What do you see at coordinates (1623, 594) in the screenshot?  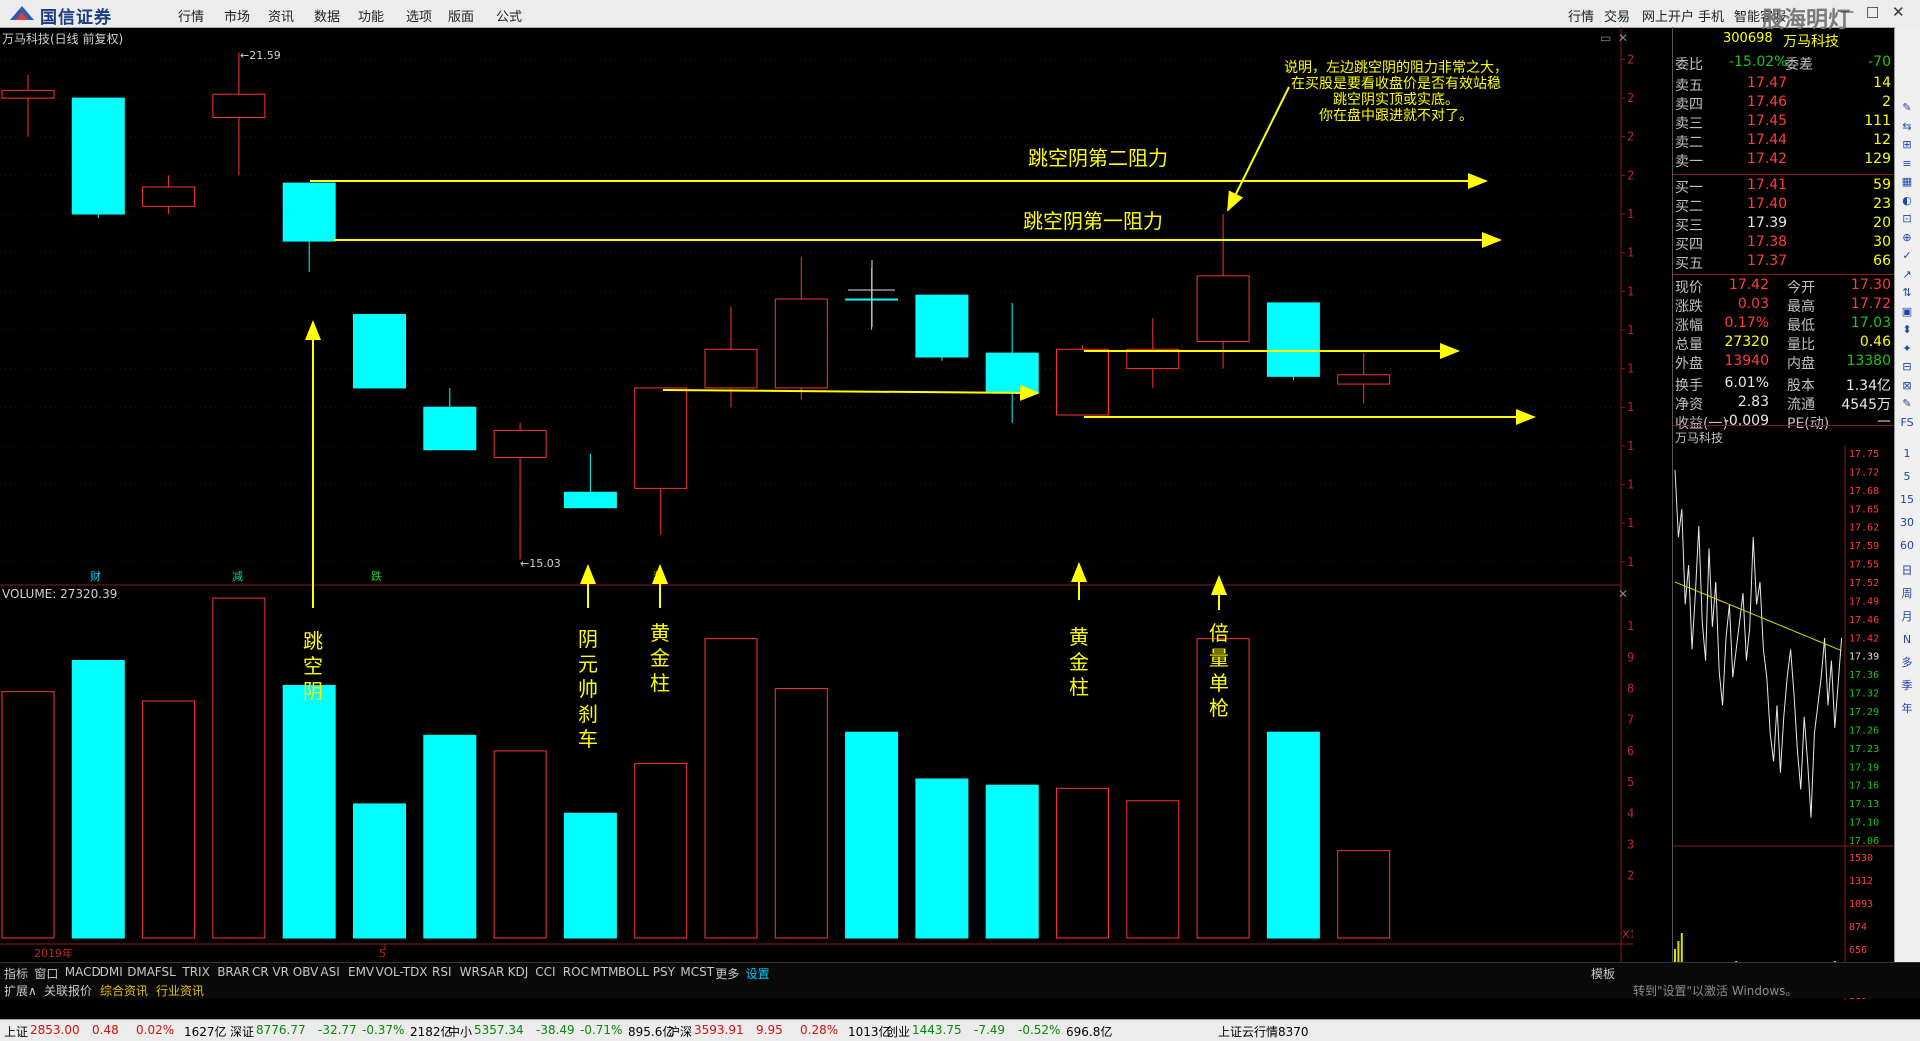 I see `close-volume-icon: ✕` at bounding box center [1623, 594].